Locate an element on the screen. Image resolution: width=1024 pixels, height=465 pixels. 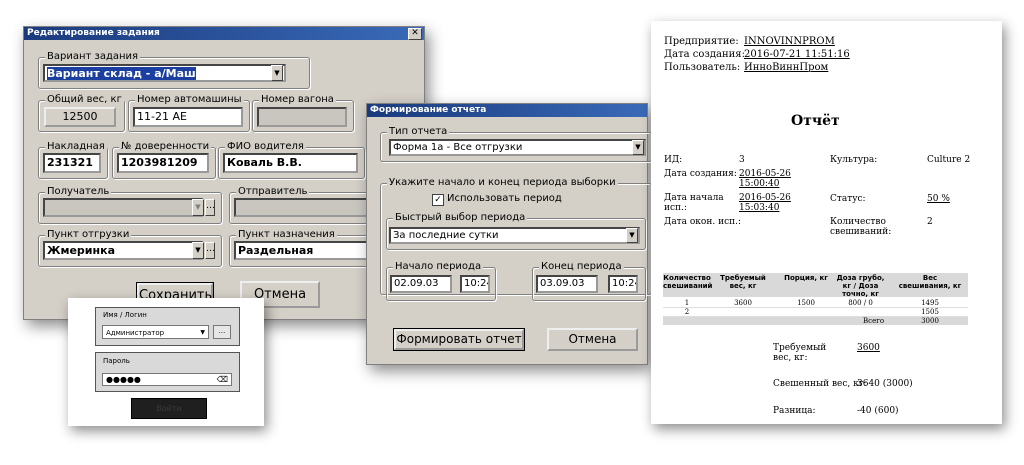
date-created-time: 15:00:40 is located at coordinates (759, 184).